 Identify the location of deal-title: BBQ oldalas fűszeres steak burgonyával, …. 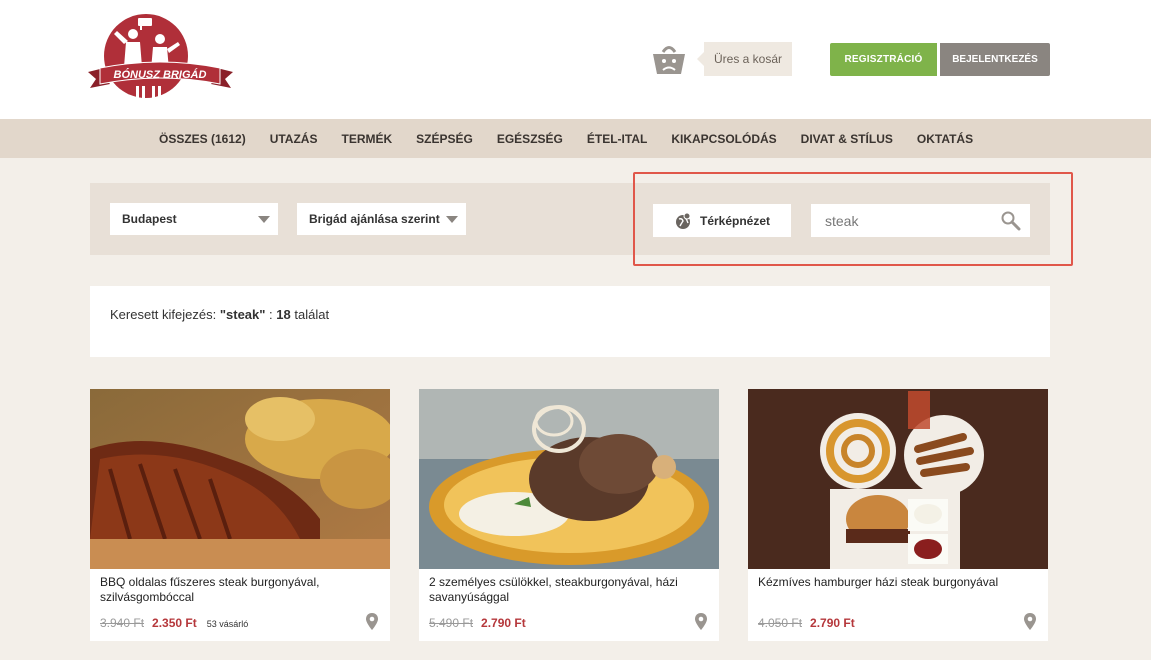
(235, 590).